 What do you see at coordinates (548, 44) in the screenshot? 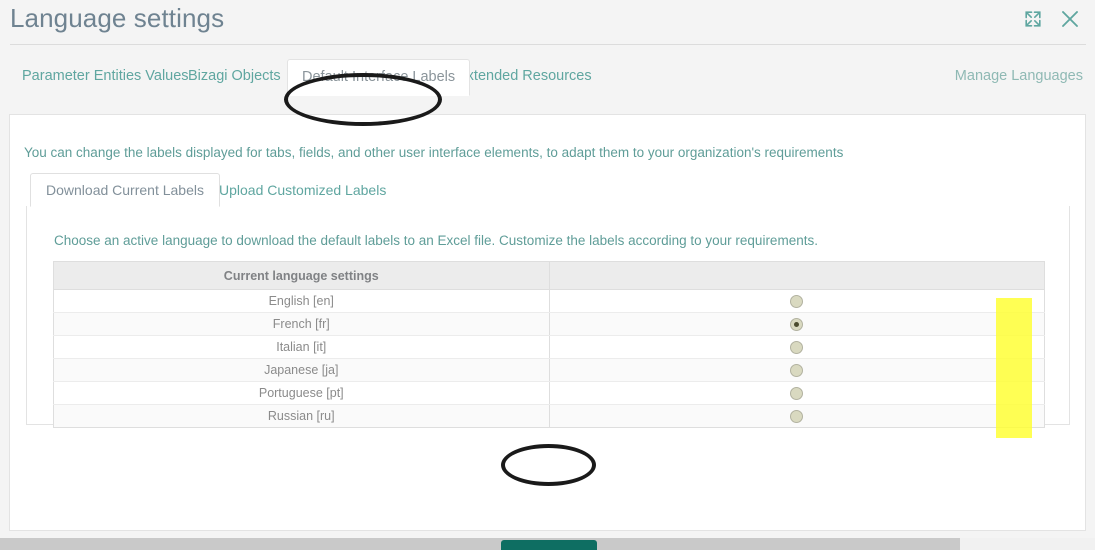
I see `title-divider` at bounding box center [548, 44].